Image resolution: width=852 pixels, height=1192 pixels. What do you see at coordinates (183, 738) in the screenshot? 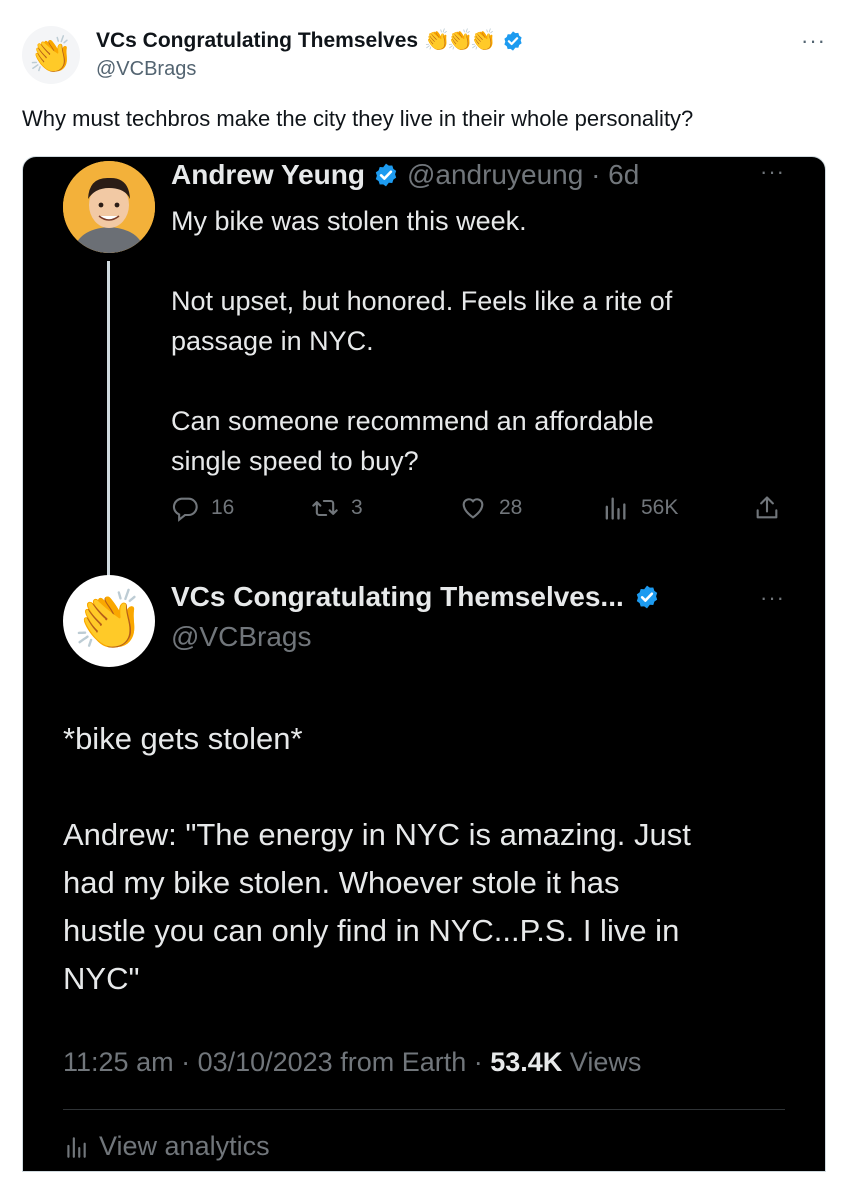
I see `tweet-line: *bike gets stolen*` at bounding box center [183, 738].